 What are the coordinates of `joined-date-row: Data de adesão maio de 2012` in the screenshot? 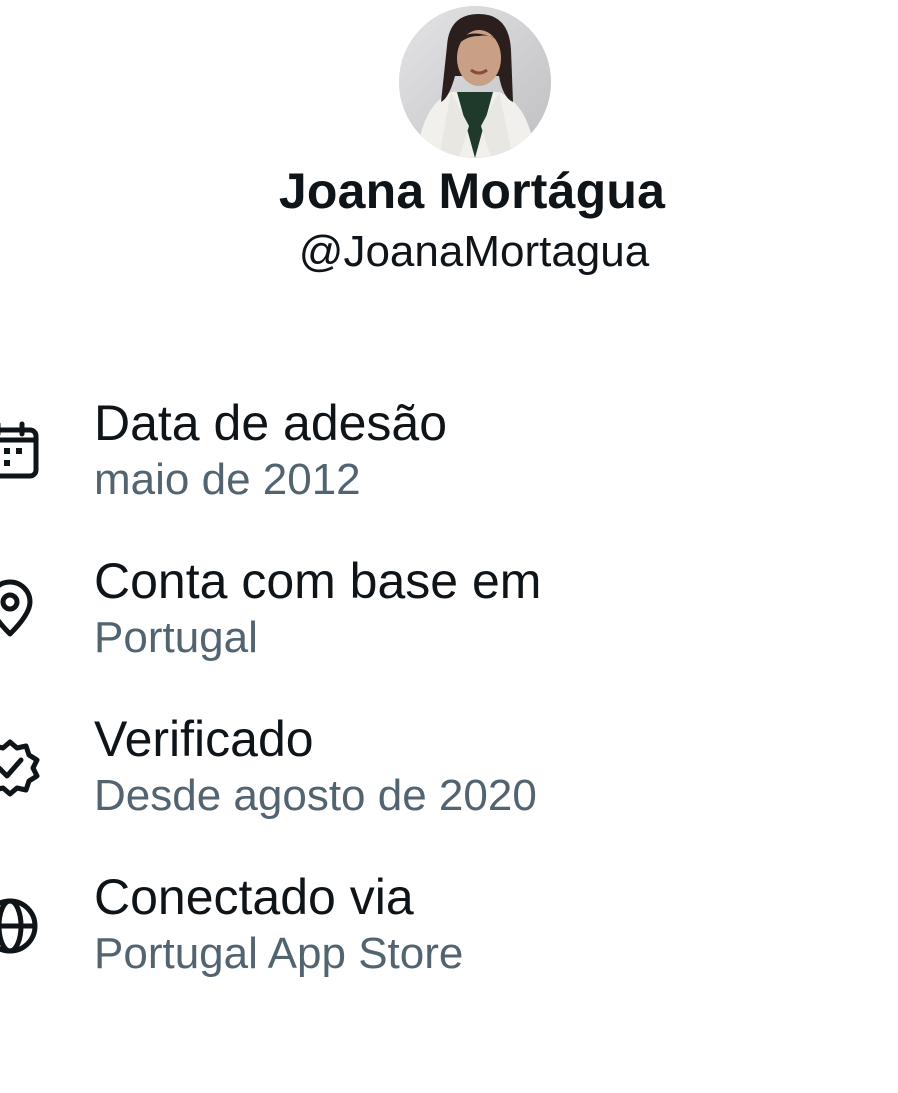 It's located at (449, 454).